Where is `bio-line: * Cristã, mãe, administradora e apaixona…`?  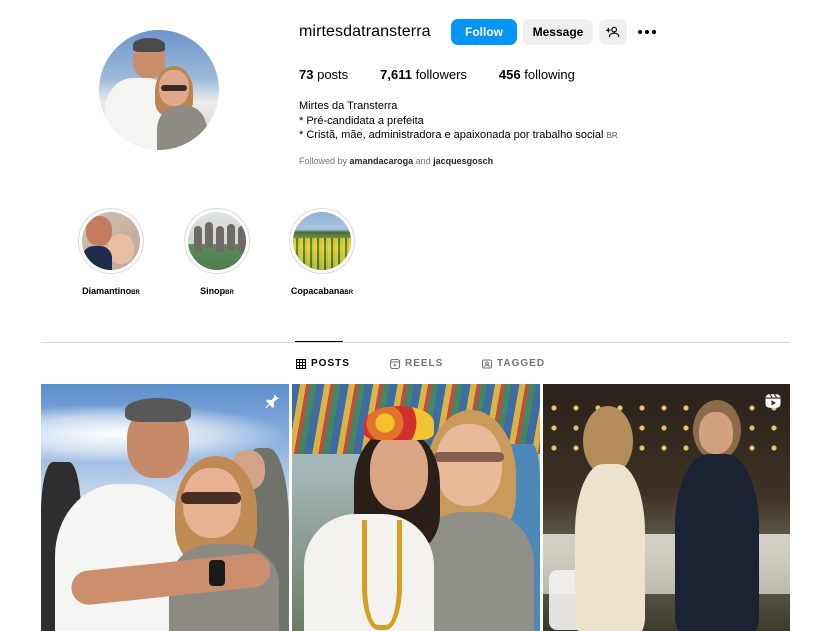 bio-line: * Cristã, mãe, administradora e apaixona… is located at coordinates (458, 136).